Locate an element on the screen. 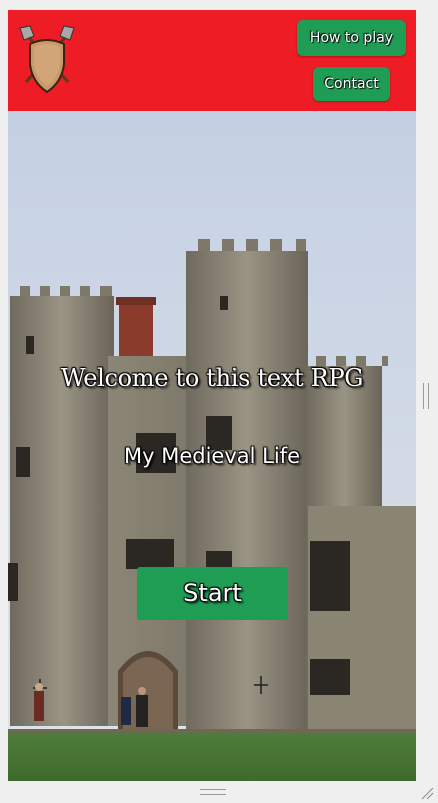  shield-logo-icon is located at coordinates (47, 59).